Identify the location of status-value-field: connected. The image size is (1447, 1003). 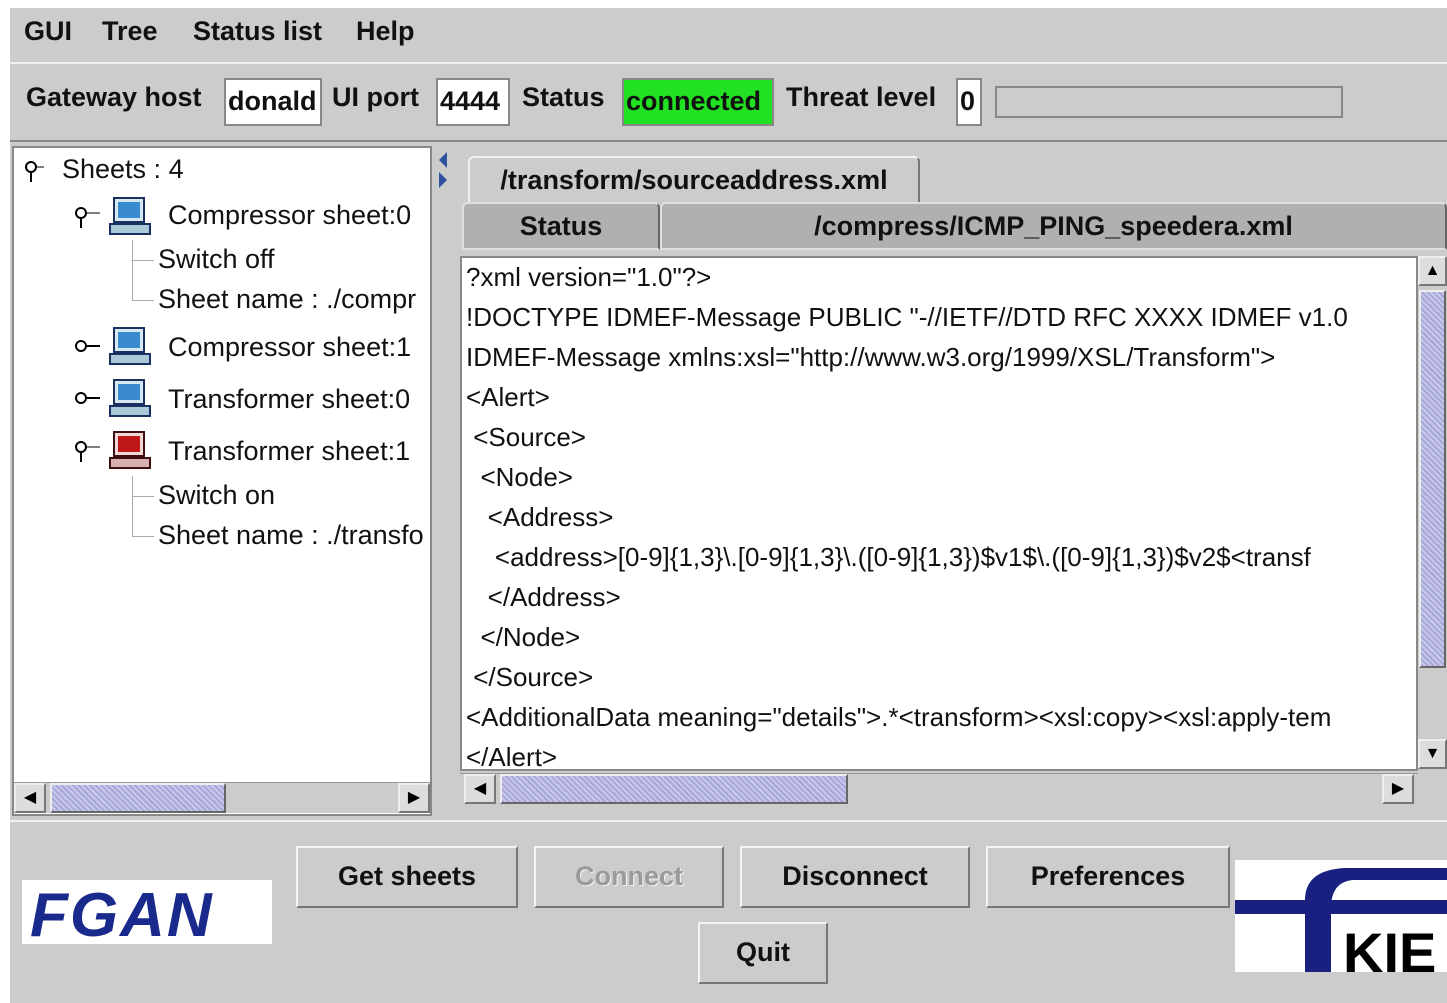
(698, 102).